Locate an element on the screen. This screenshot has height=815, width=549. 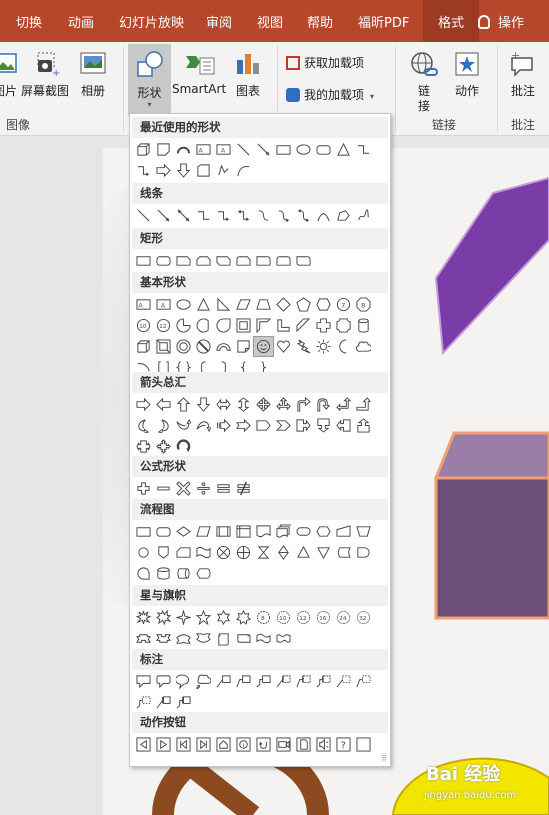
vertical-scroll-shape-icon is located at coordinates (223, 638).